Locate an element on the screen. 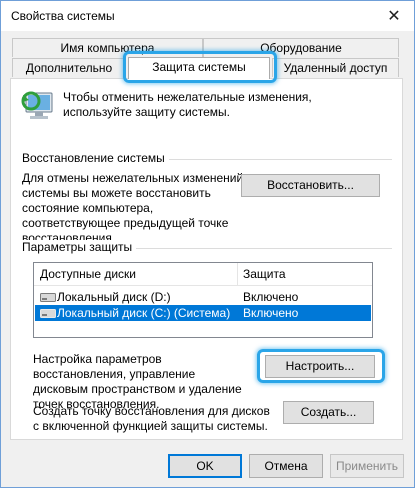  close-icon: ✕ is located at coordinates (394, 16).